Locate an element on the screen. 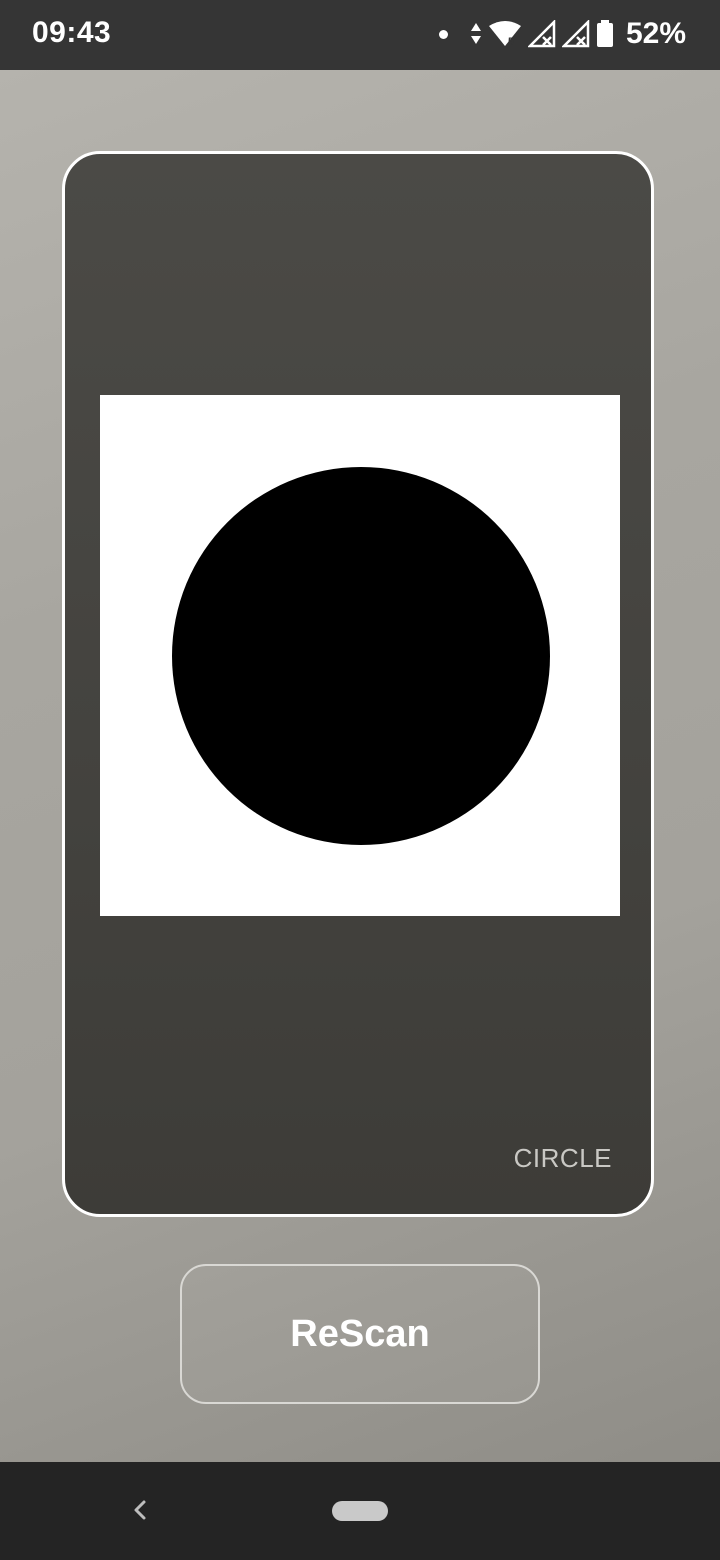 This screenshot has height=1560, width=720. home-pill-icon is located at coordinates (360, 1511).